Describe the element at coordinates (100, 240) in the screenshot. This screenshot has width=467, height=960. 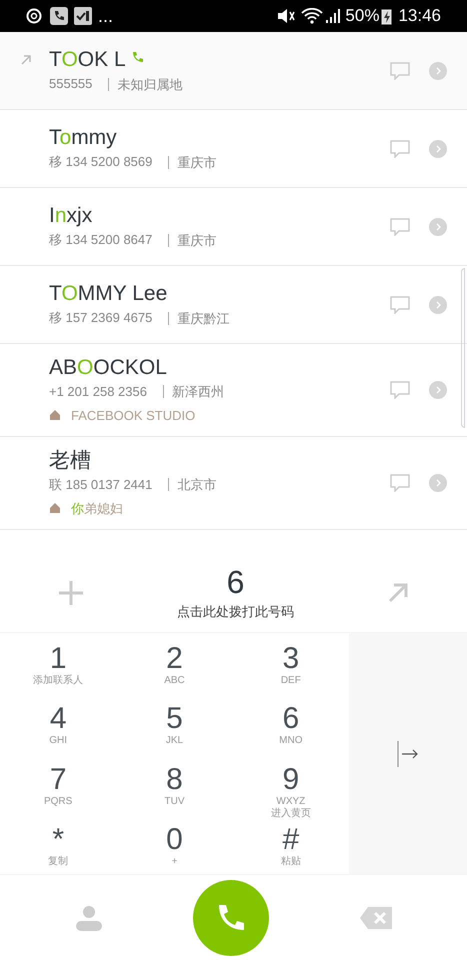
I see `phone-number: 移 134 5200 8647` at that location.